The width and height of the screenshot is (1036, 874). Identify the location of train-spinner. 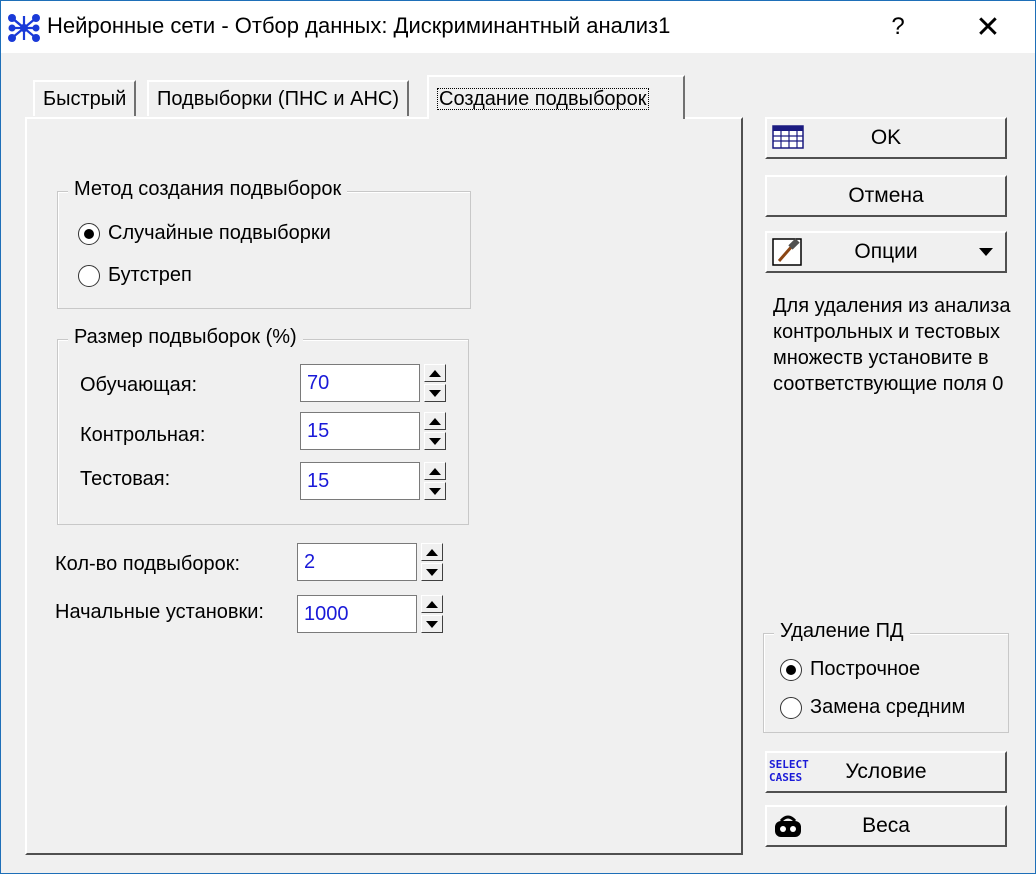
(435, 383).